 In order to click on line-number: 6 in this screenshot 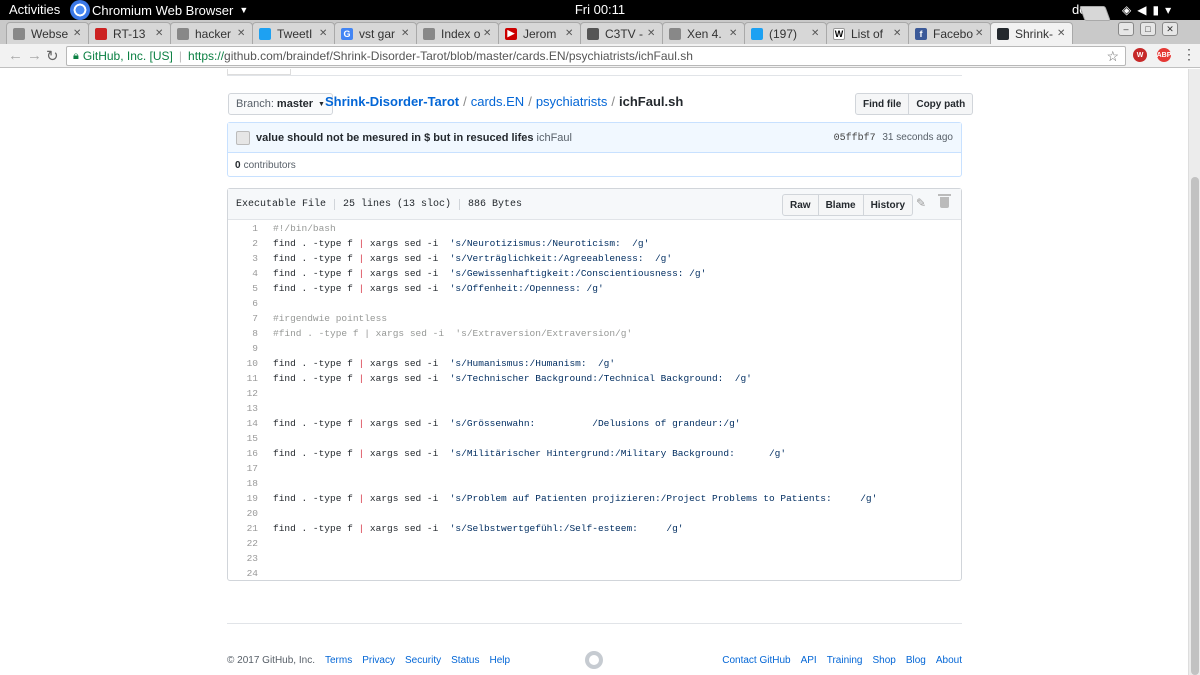, I will do `click(243, 303)`.